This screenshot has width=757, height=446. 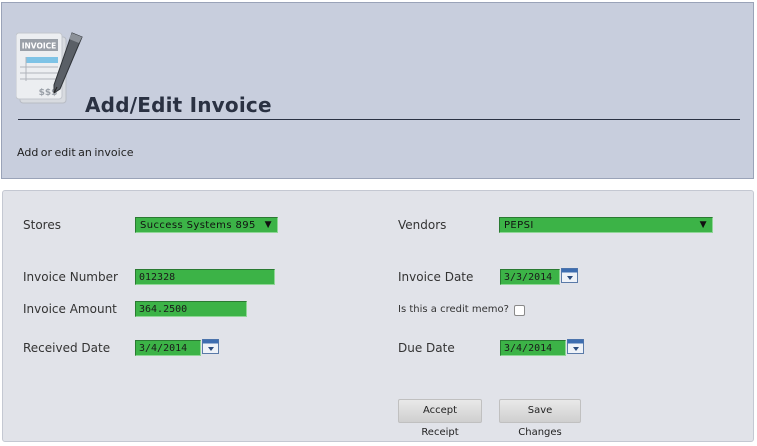 What do you see at coordinates (530, 277) in the screenshot?
I see `invoice-date-input: 3/3/2014` at bounding box center [530, 277].